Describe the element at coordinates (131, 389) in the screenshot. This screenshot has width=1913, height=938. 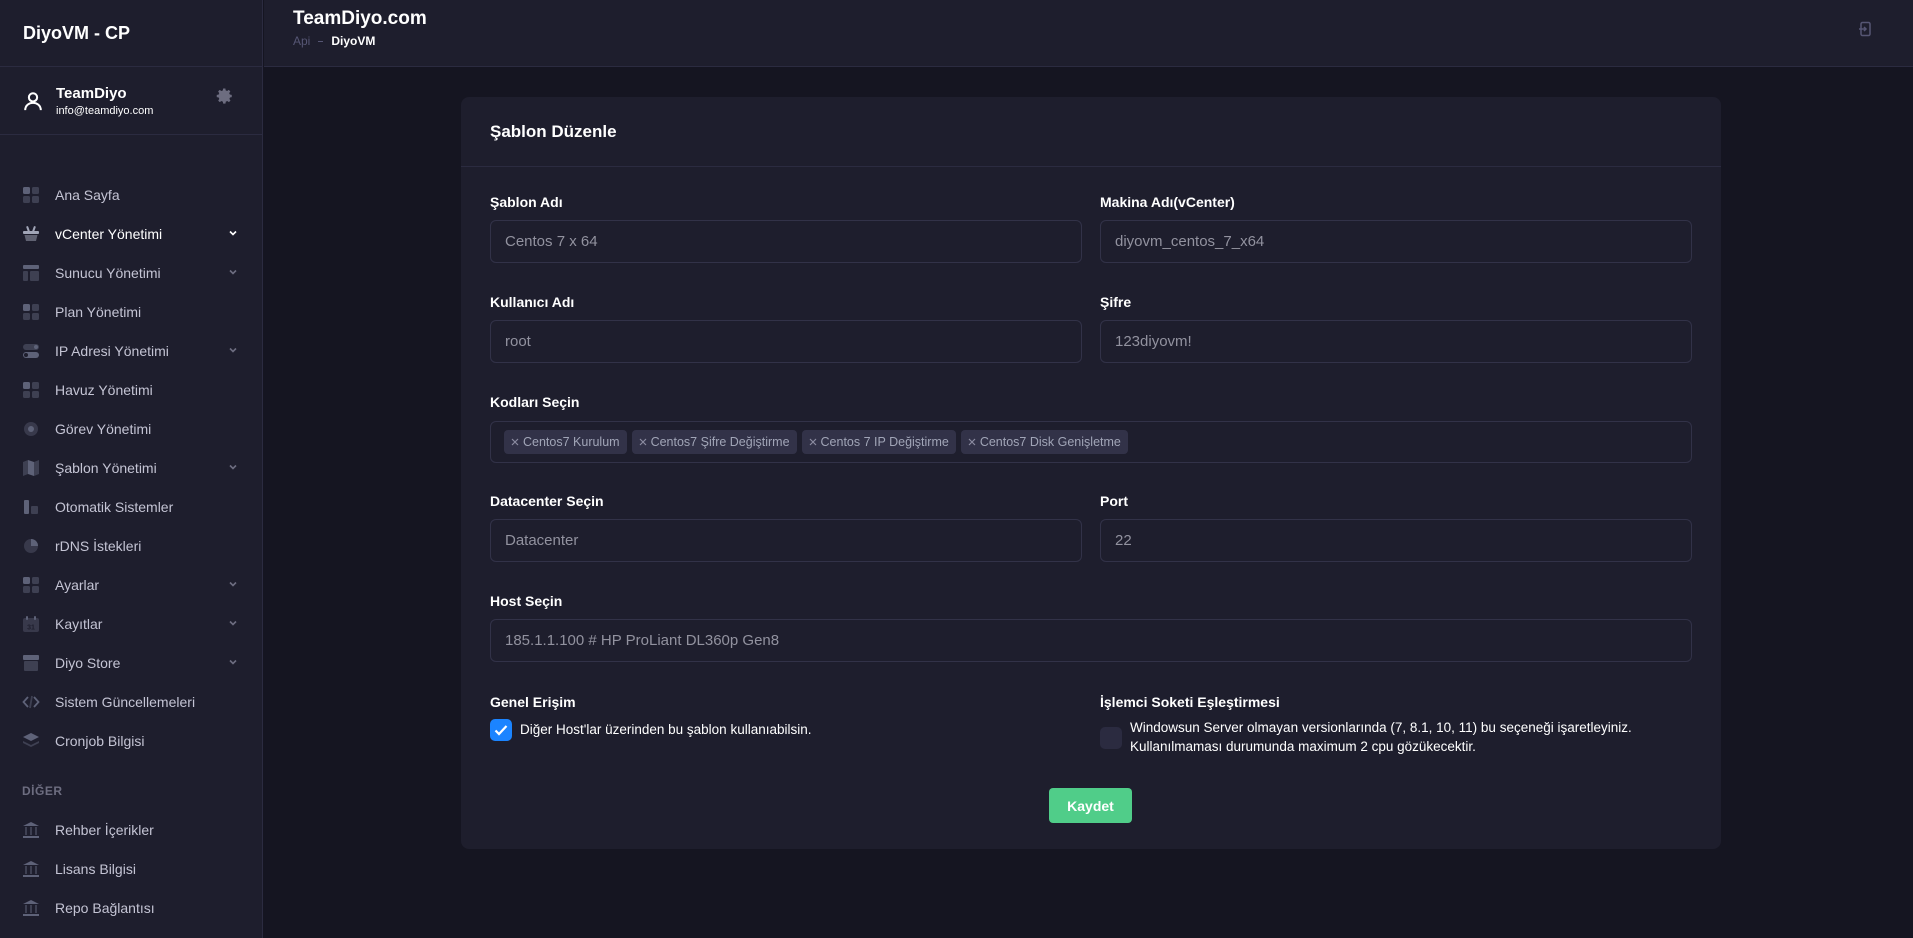
I see `sidebar-item-havuz: Havuz Yönetimi` at that location.